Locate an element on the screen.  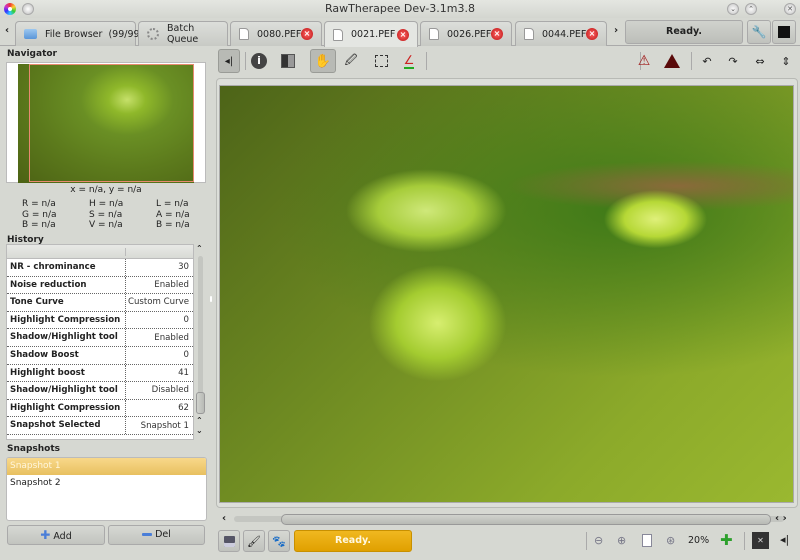
history-row: Shadow/Highlight tool Enabled is located at coordinates (100, 338).